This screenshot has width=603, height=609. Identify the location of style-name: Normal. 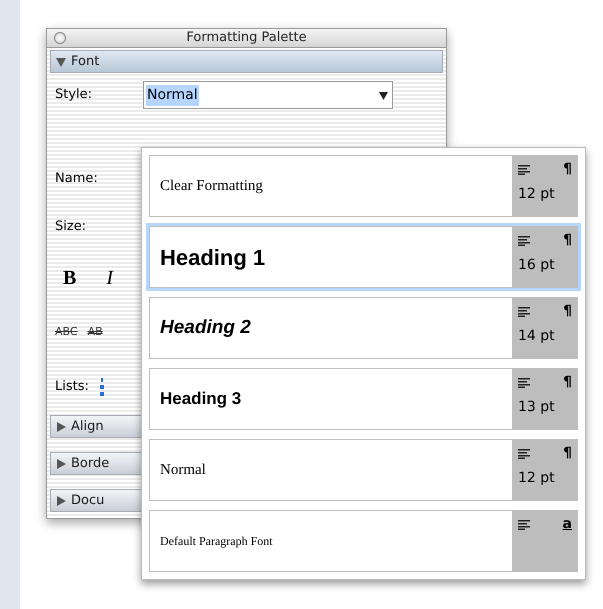
(183, 470).